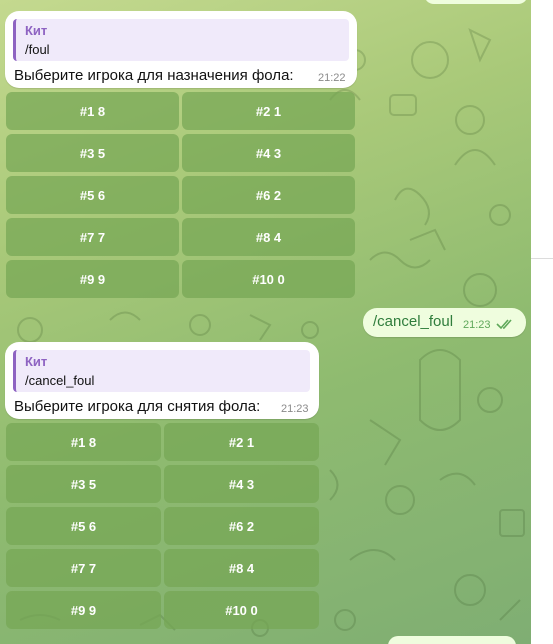  I want to click on outgoing-message-cancel-foul: /cancel_foul 21:23, so click(444, 322).